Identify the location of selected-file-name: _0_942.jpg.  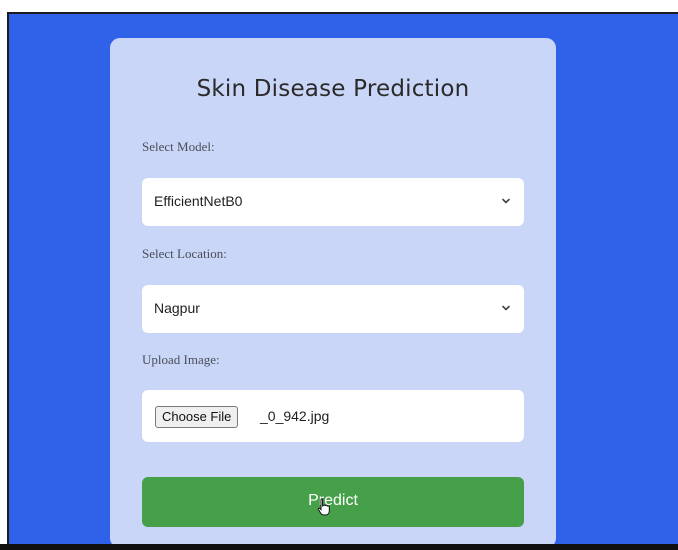
(295, 416).